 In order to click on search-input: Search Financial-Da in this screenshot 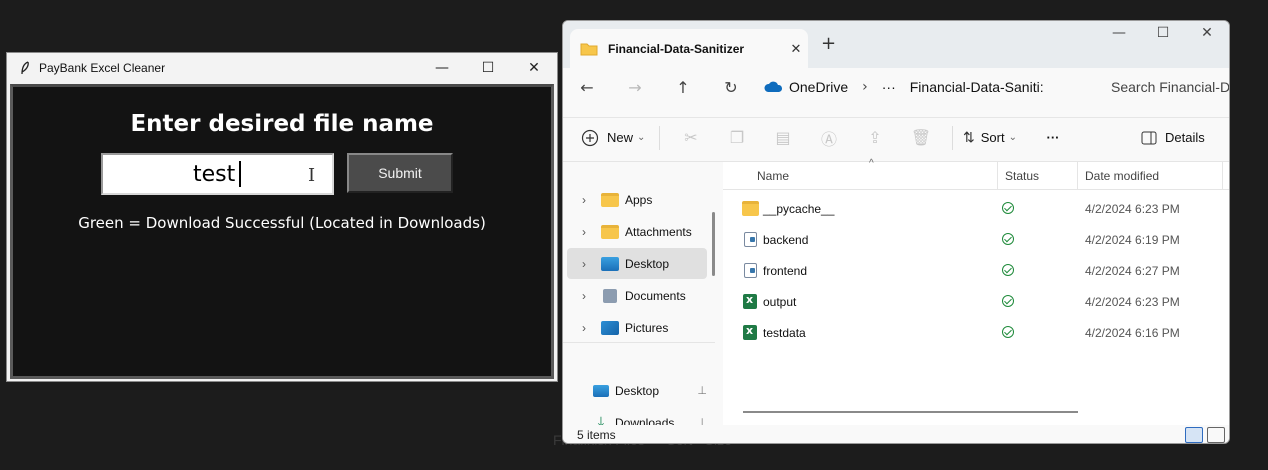, I will do `click(1157, 87)`.